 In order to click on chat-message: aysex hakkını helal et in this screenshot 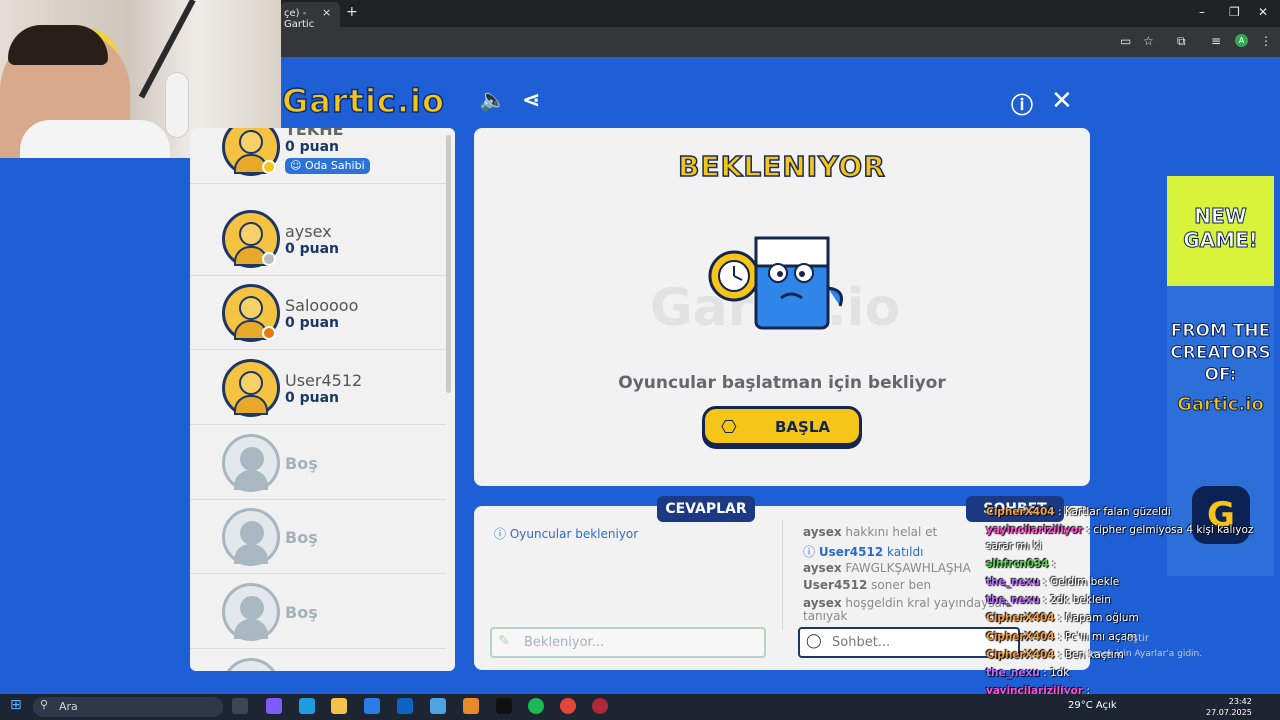, I will do `click(870, 532)`.